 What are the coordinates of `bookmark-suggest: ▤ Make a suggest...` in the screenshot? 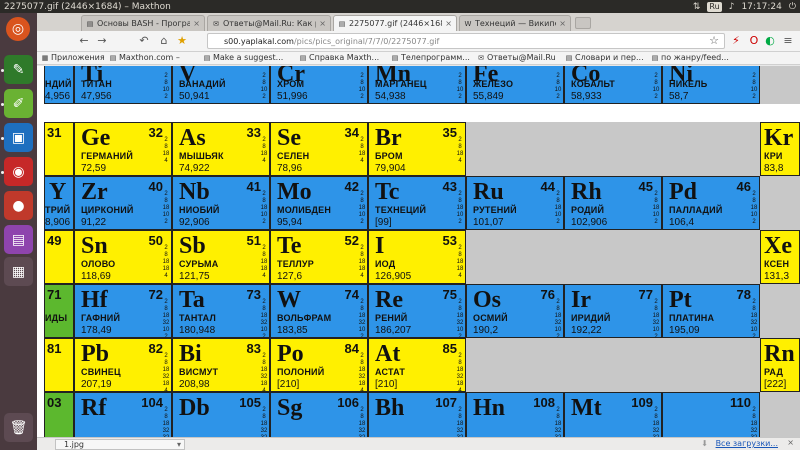 It's located at (243, 57).